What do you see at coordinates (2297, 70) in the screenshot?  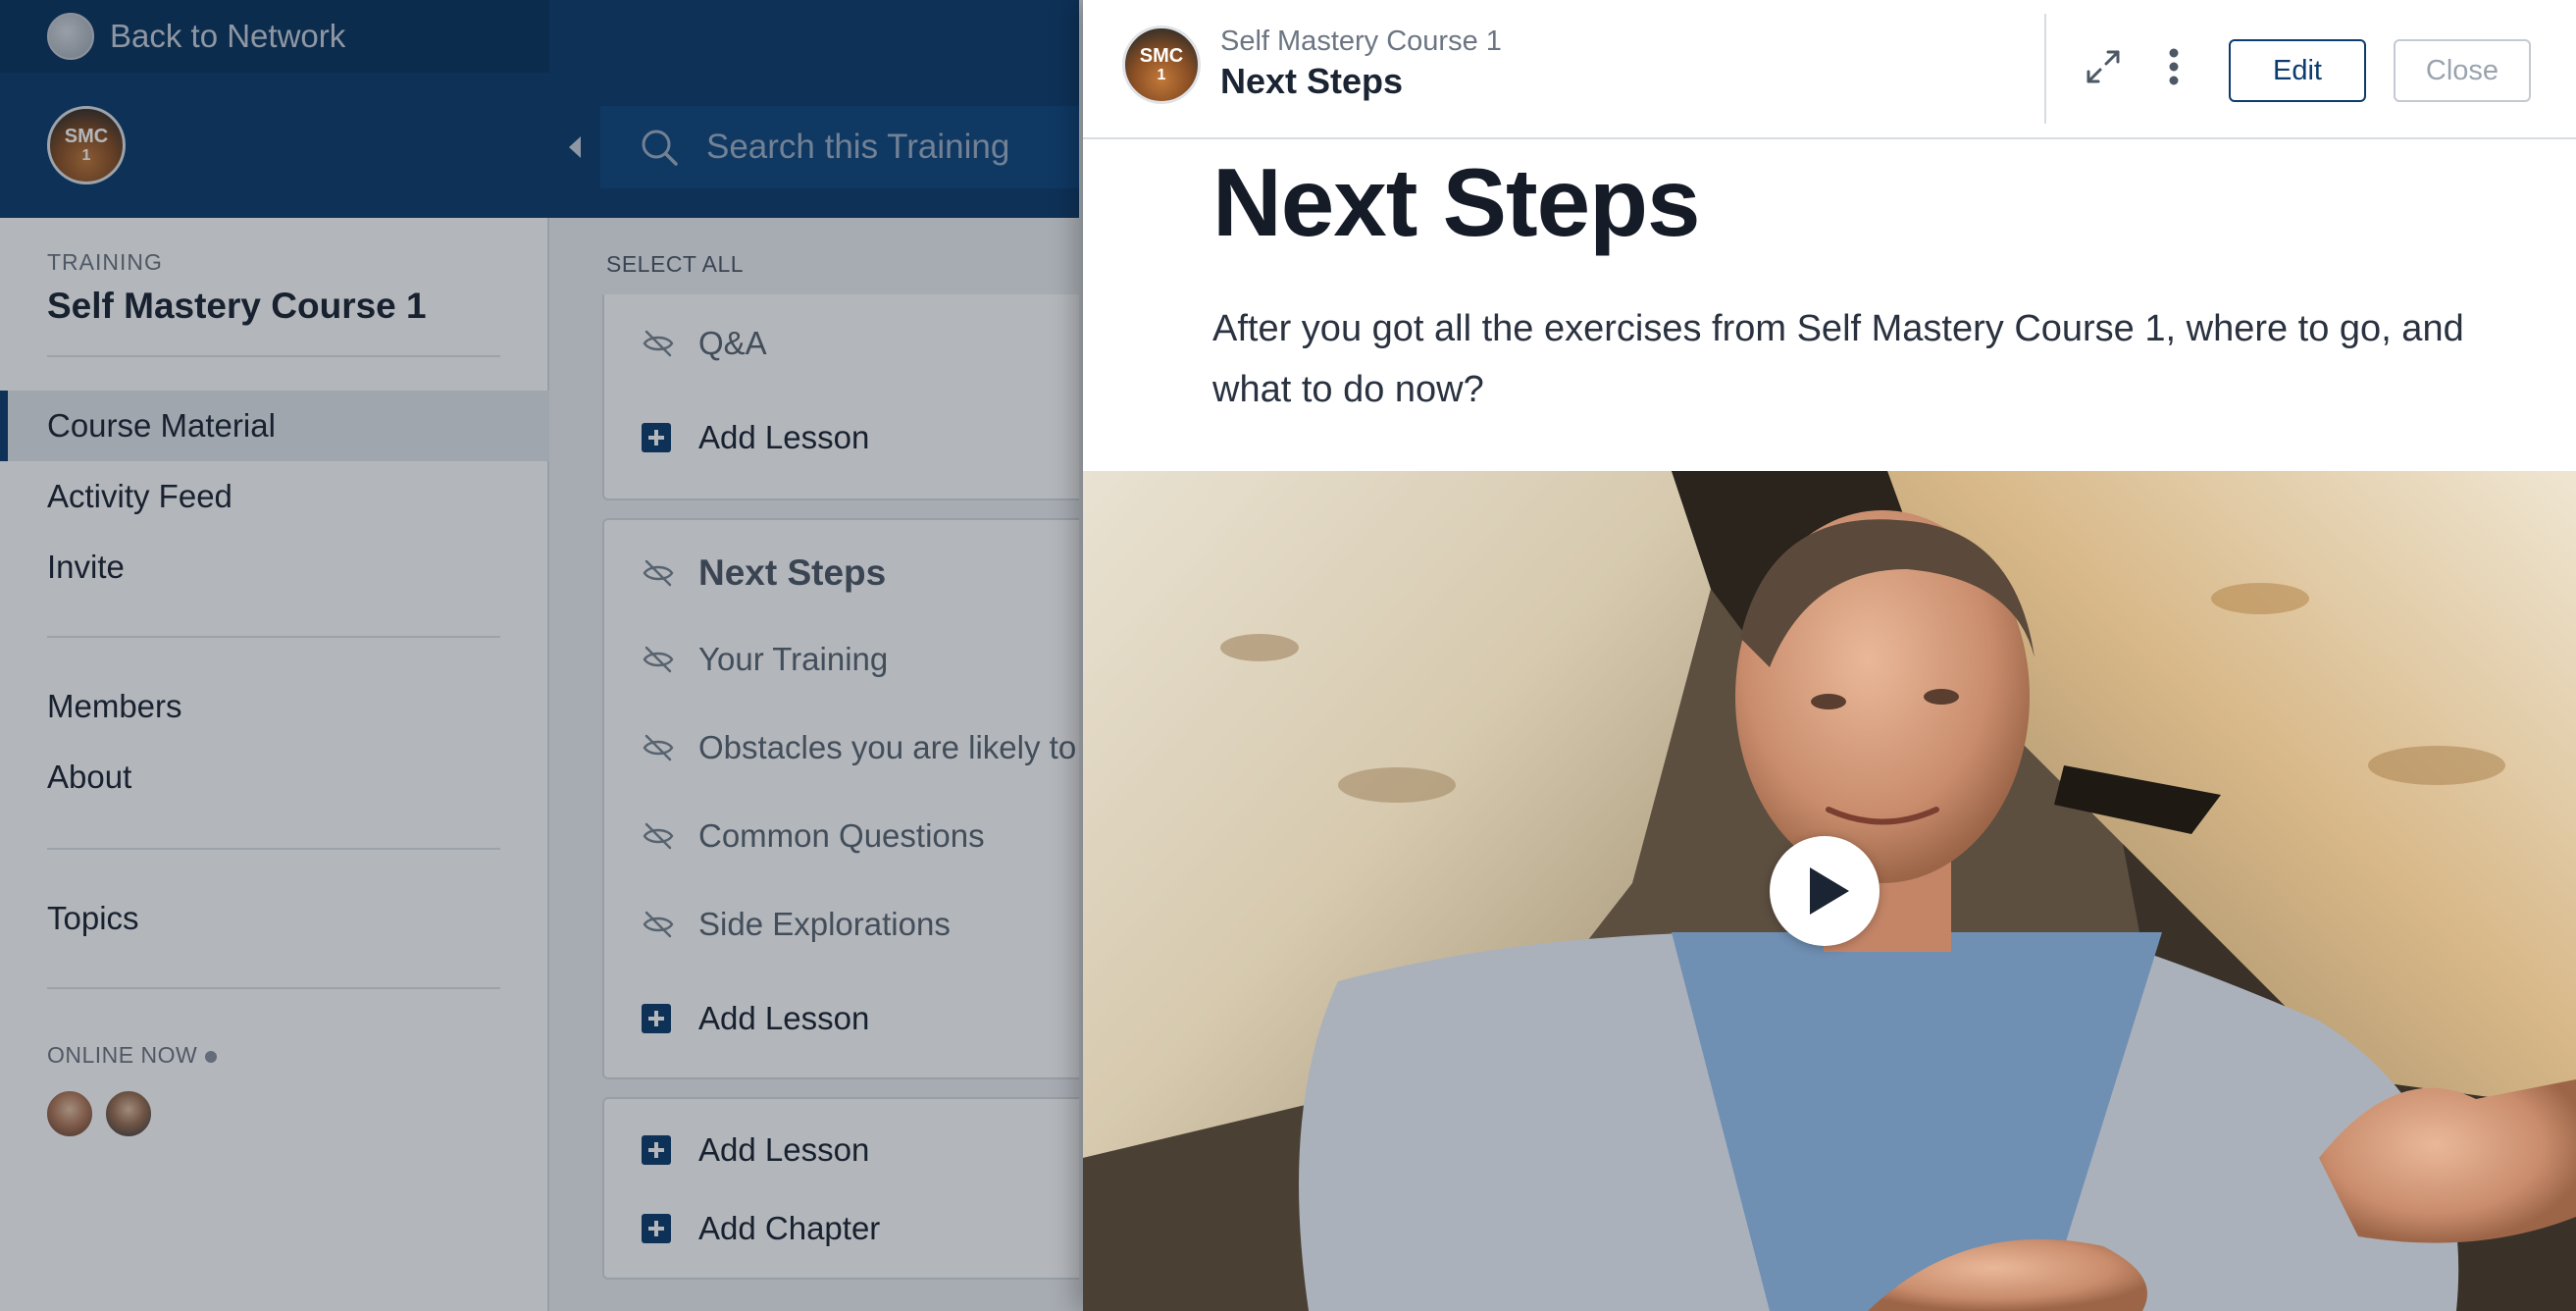 I see `edit-button: Edit` at bounding box center [2297, 70].